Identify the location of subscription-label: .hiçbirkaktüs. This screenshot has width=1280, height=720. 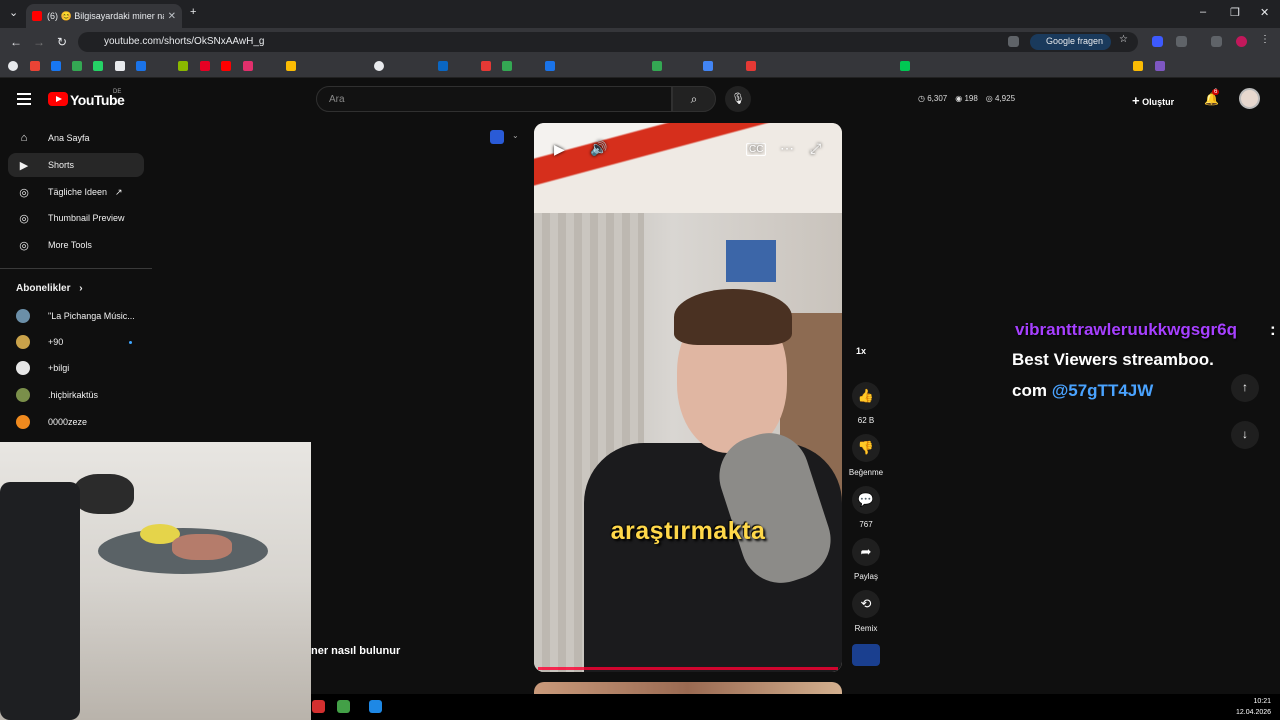
(73, 395).